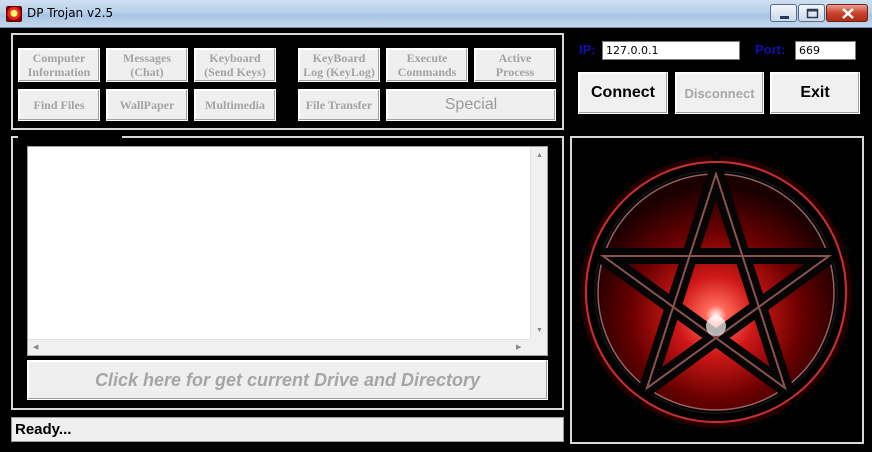 This screenshot has width=872, height=452. I want to click on multimedia-button: Multimedia, so click(235, 105).